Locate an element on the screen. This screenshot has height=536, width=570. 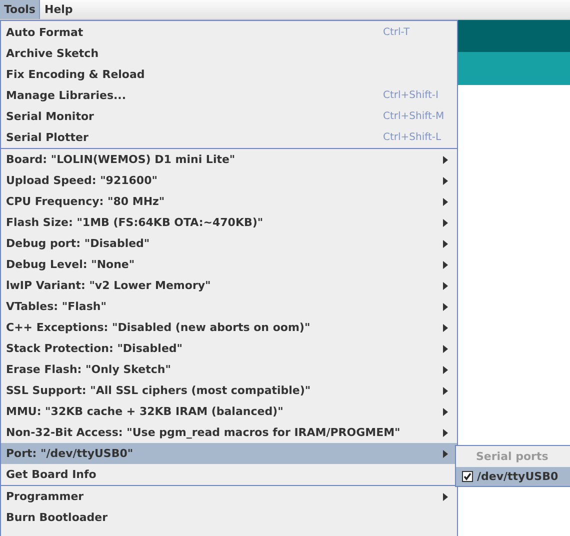
menu-item-label: lwIP Variant: "v2 Lower Memory" is located at coordinates (108, 285).